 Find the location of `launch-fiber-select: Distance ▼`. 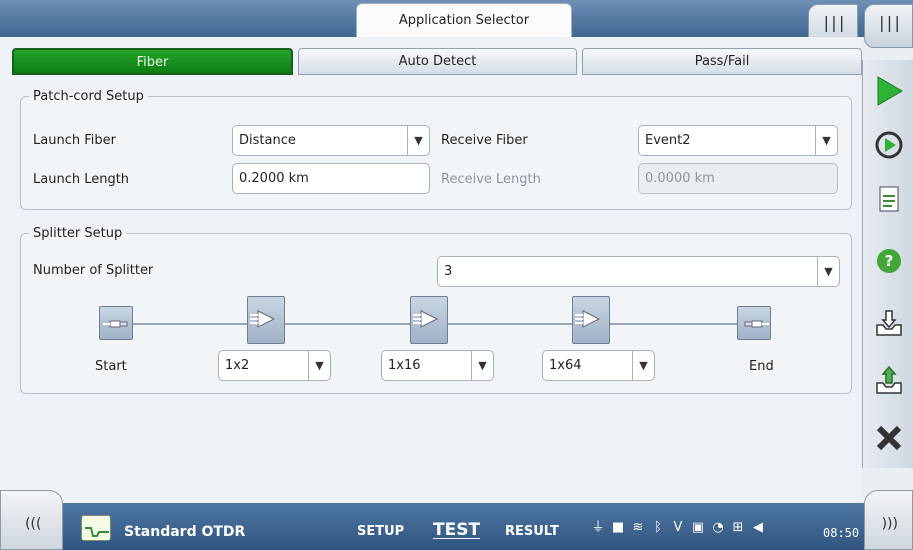

launch-fiber-select: Distance ▼ is located at coordinates (331, 140).